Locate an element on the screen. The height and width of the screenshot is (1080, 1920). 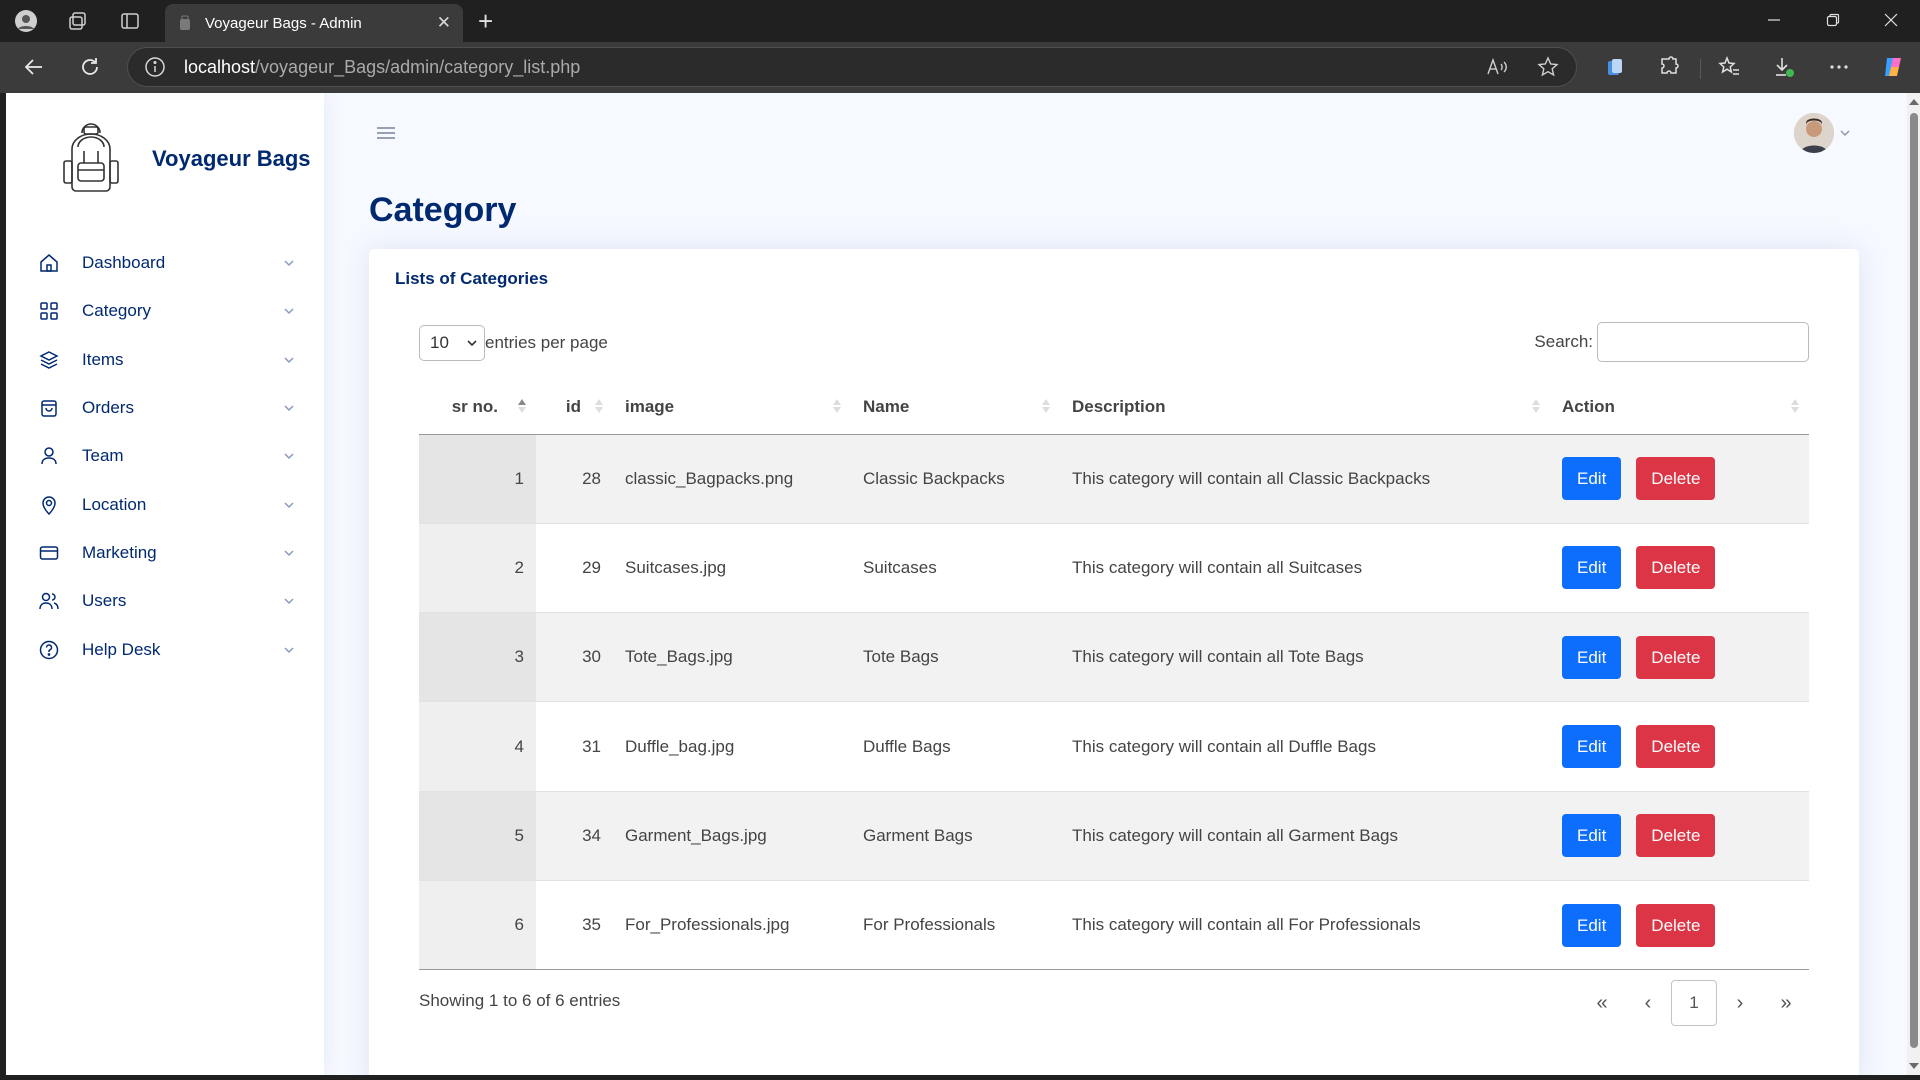
cell-name: Tote Bags is located at coordinates (955, 657).